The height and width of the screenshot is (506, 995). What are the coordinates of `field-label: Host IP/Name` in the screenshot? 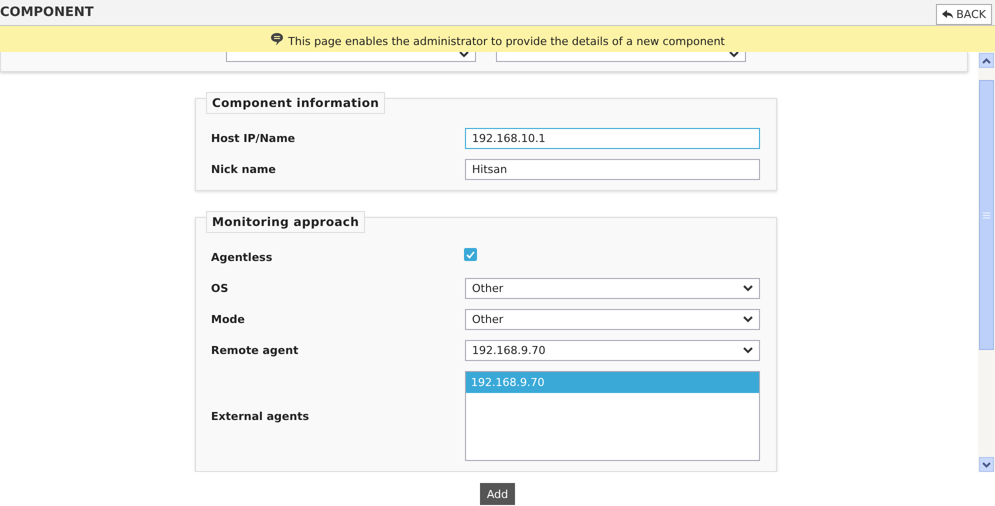 It's located at (253, 138).